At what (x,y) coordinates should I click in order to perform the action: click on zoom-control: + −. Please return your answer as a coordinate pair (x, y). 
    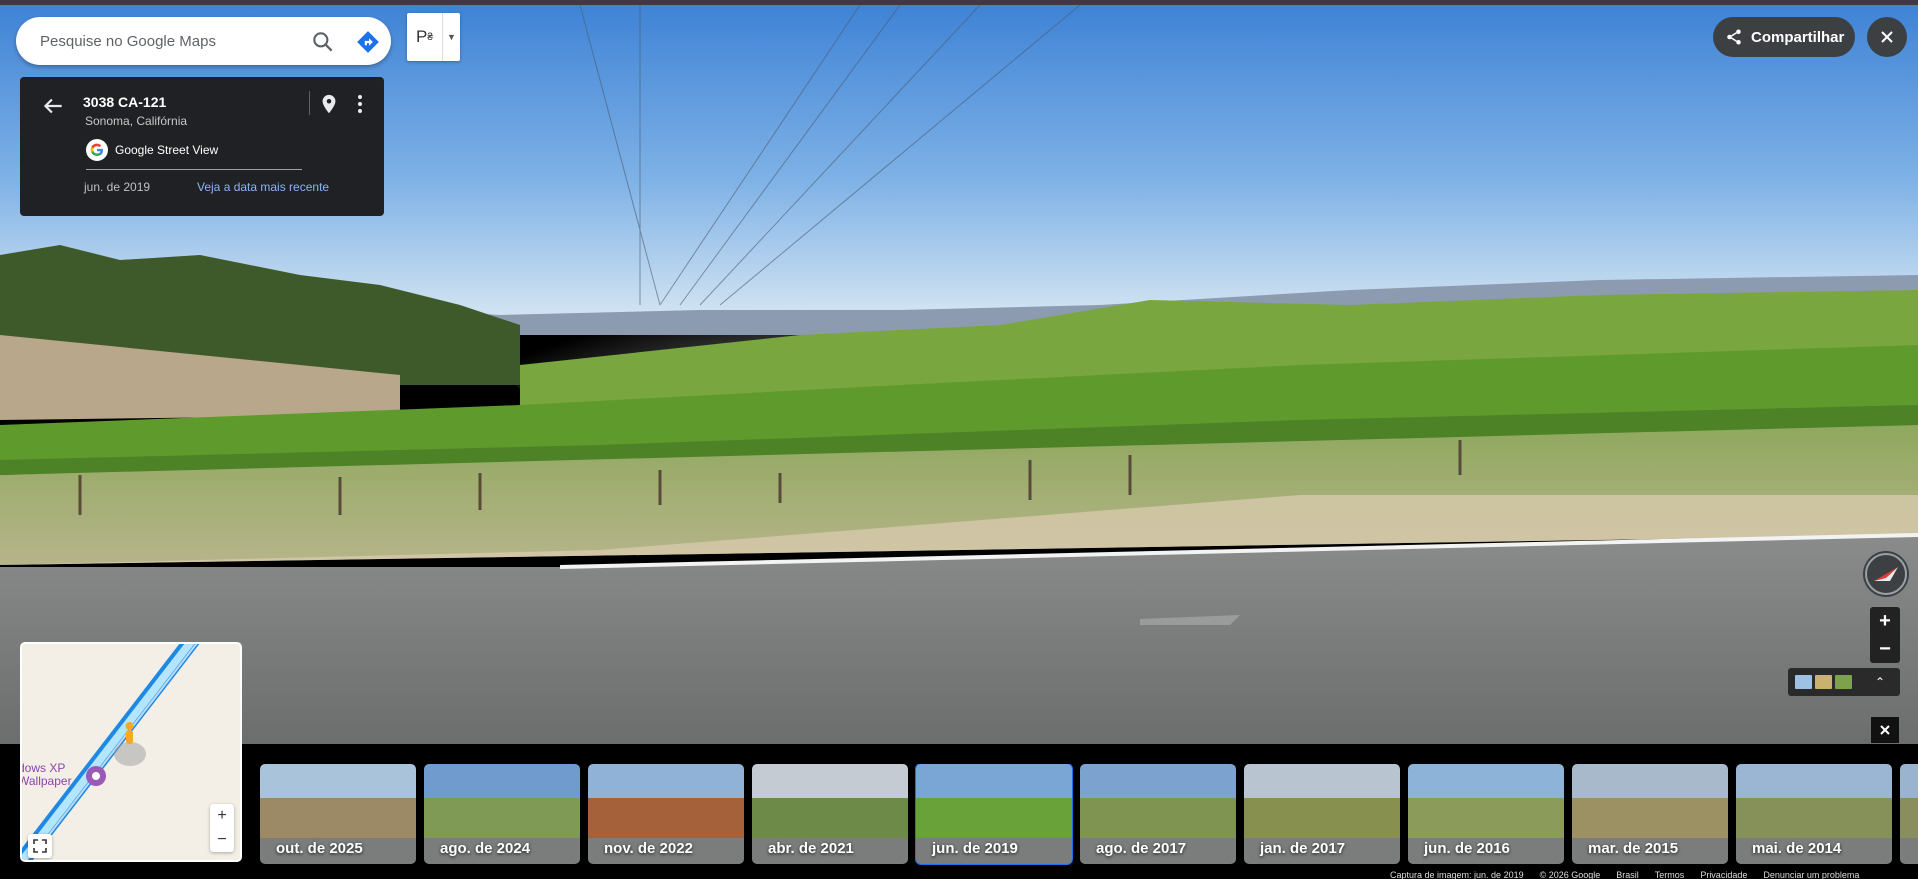
    Looking at the image, I should click on (1885, 635).